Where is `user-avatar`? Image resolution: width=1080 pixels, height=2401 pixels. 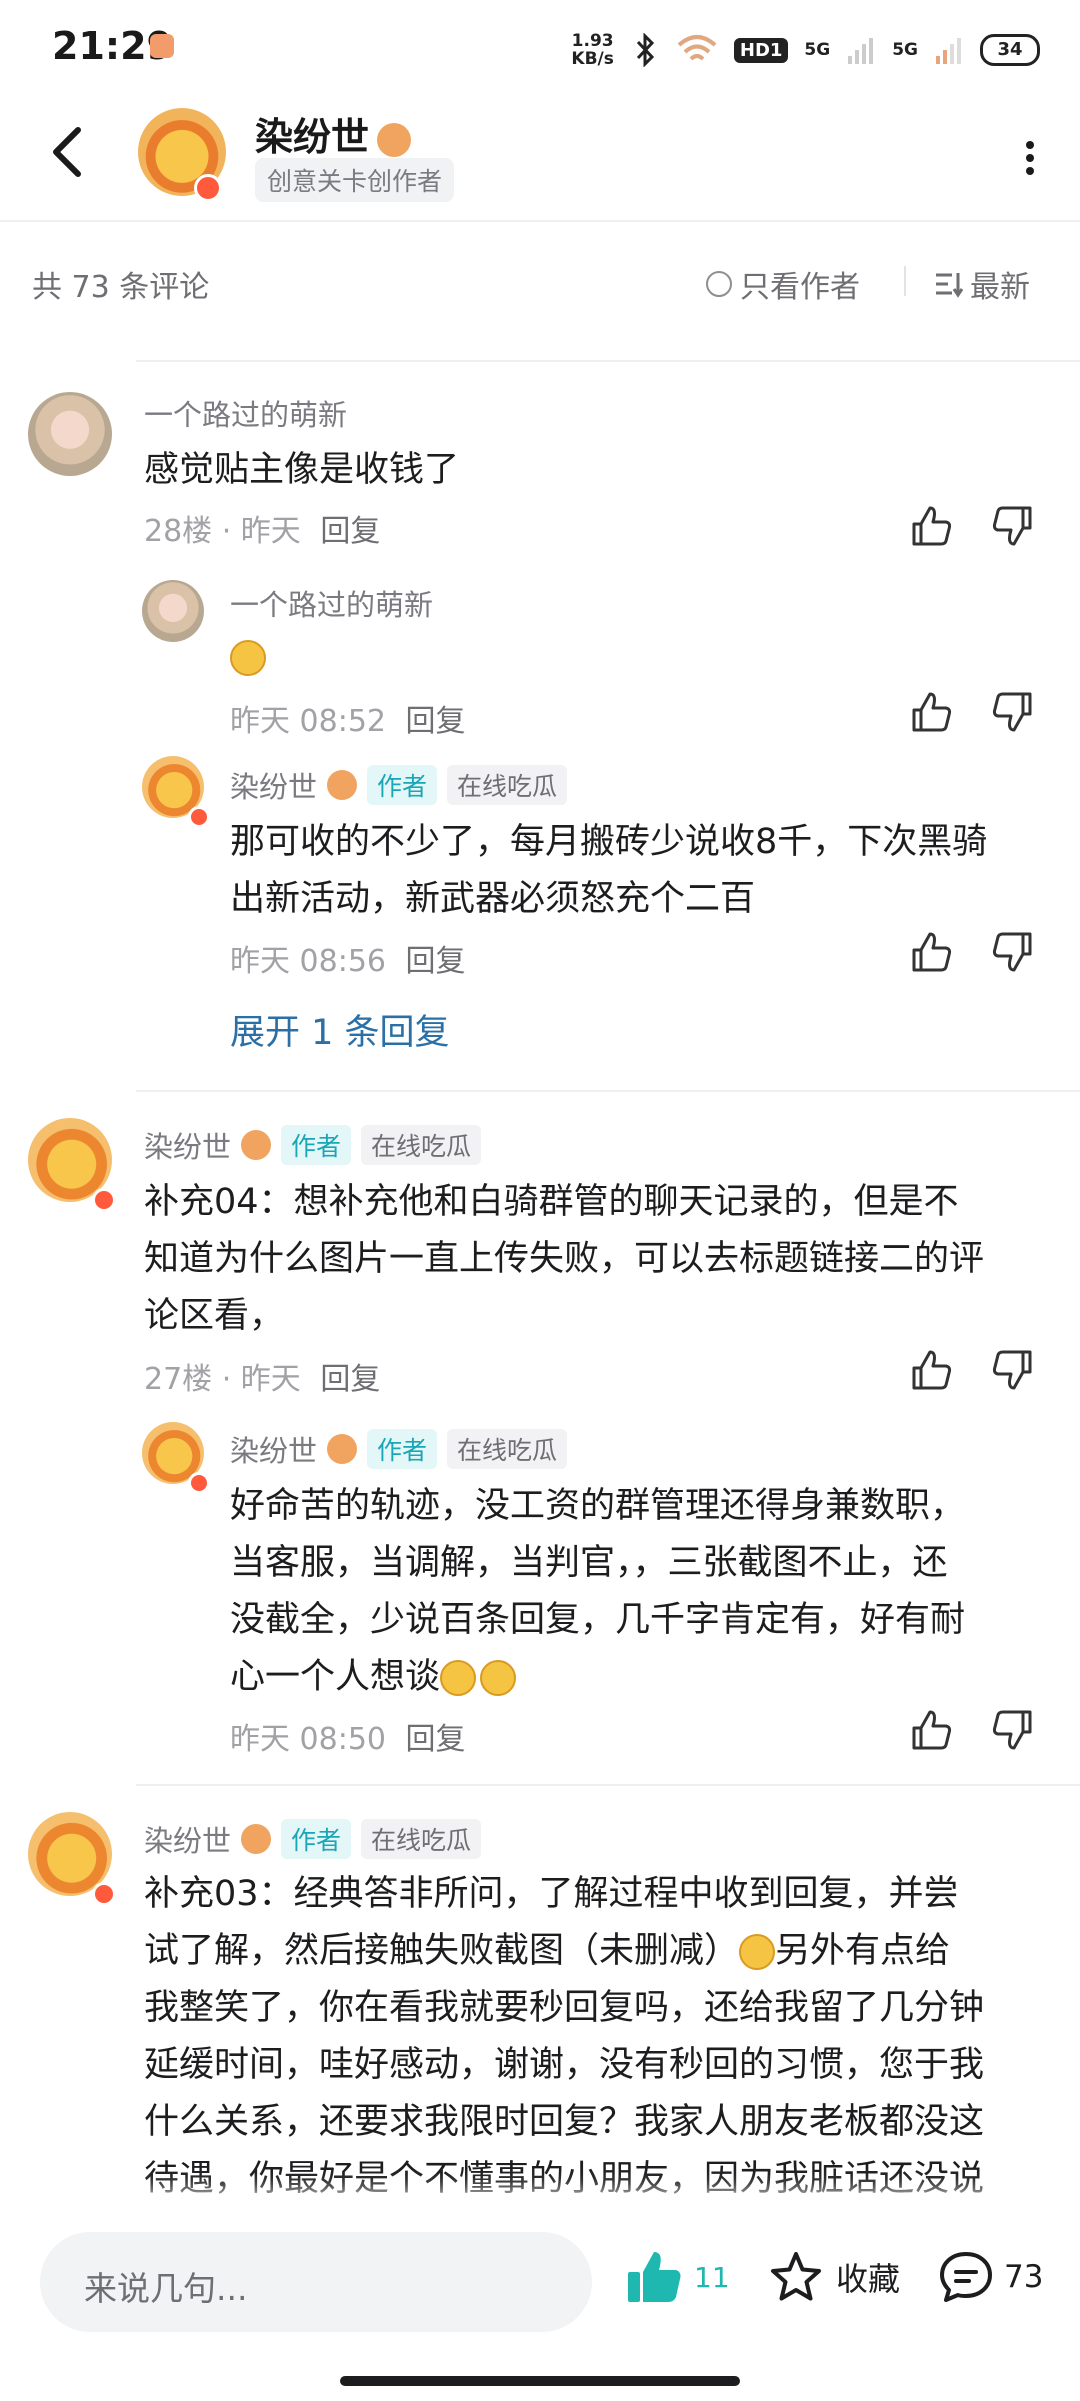 user-avatar is located at coordinates (70, 434).